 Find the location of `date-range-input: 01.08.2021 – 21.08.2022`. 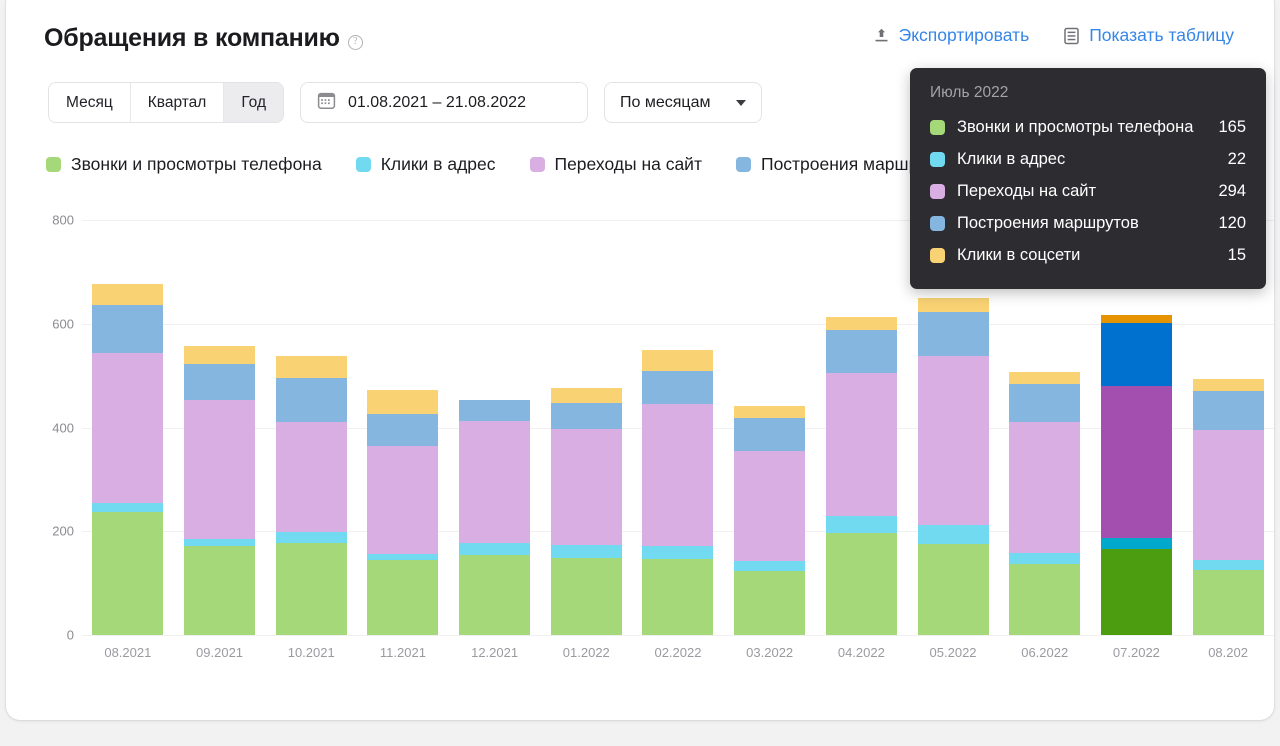

date-range-input: 01.08.2021 – 21.08.2022 is located at coordinates (444, 102).